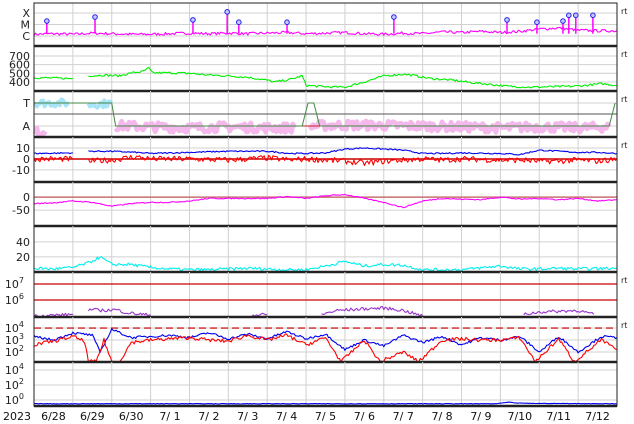 This screenshot has width=634, height=424. I want to click on x-tick-label: 6/28, so click(53, 416).